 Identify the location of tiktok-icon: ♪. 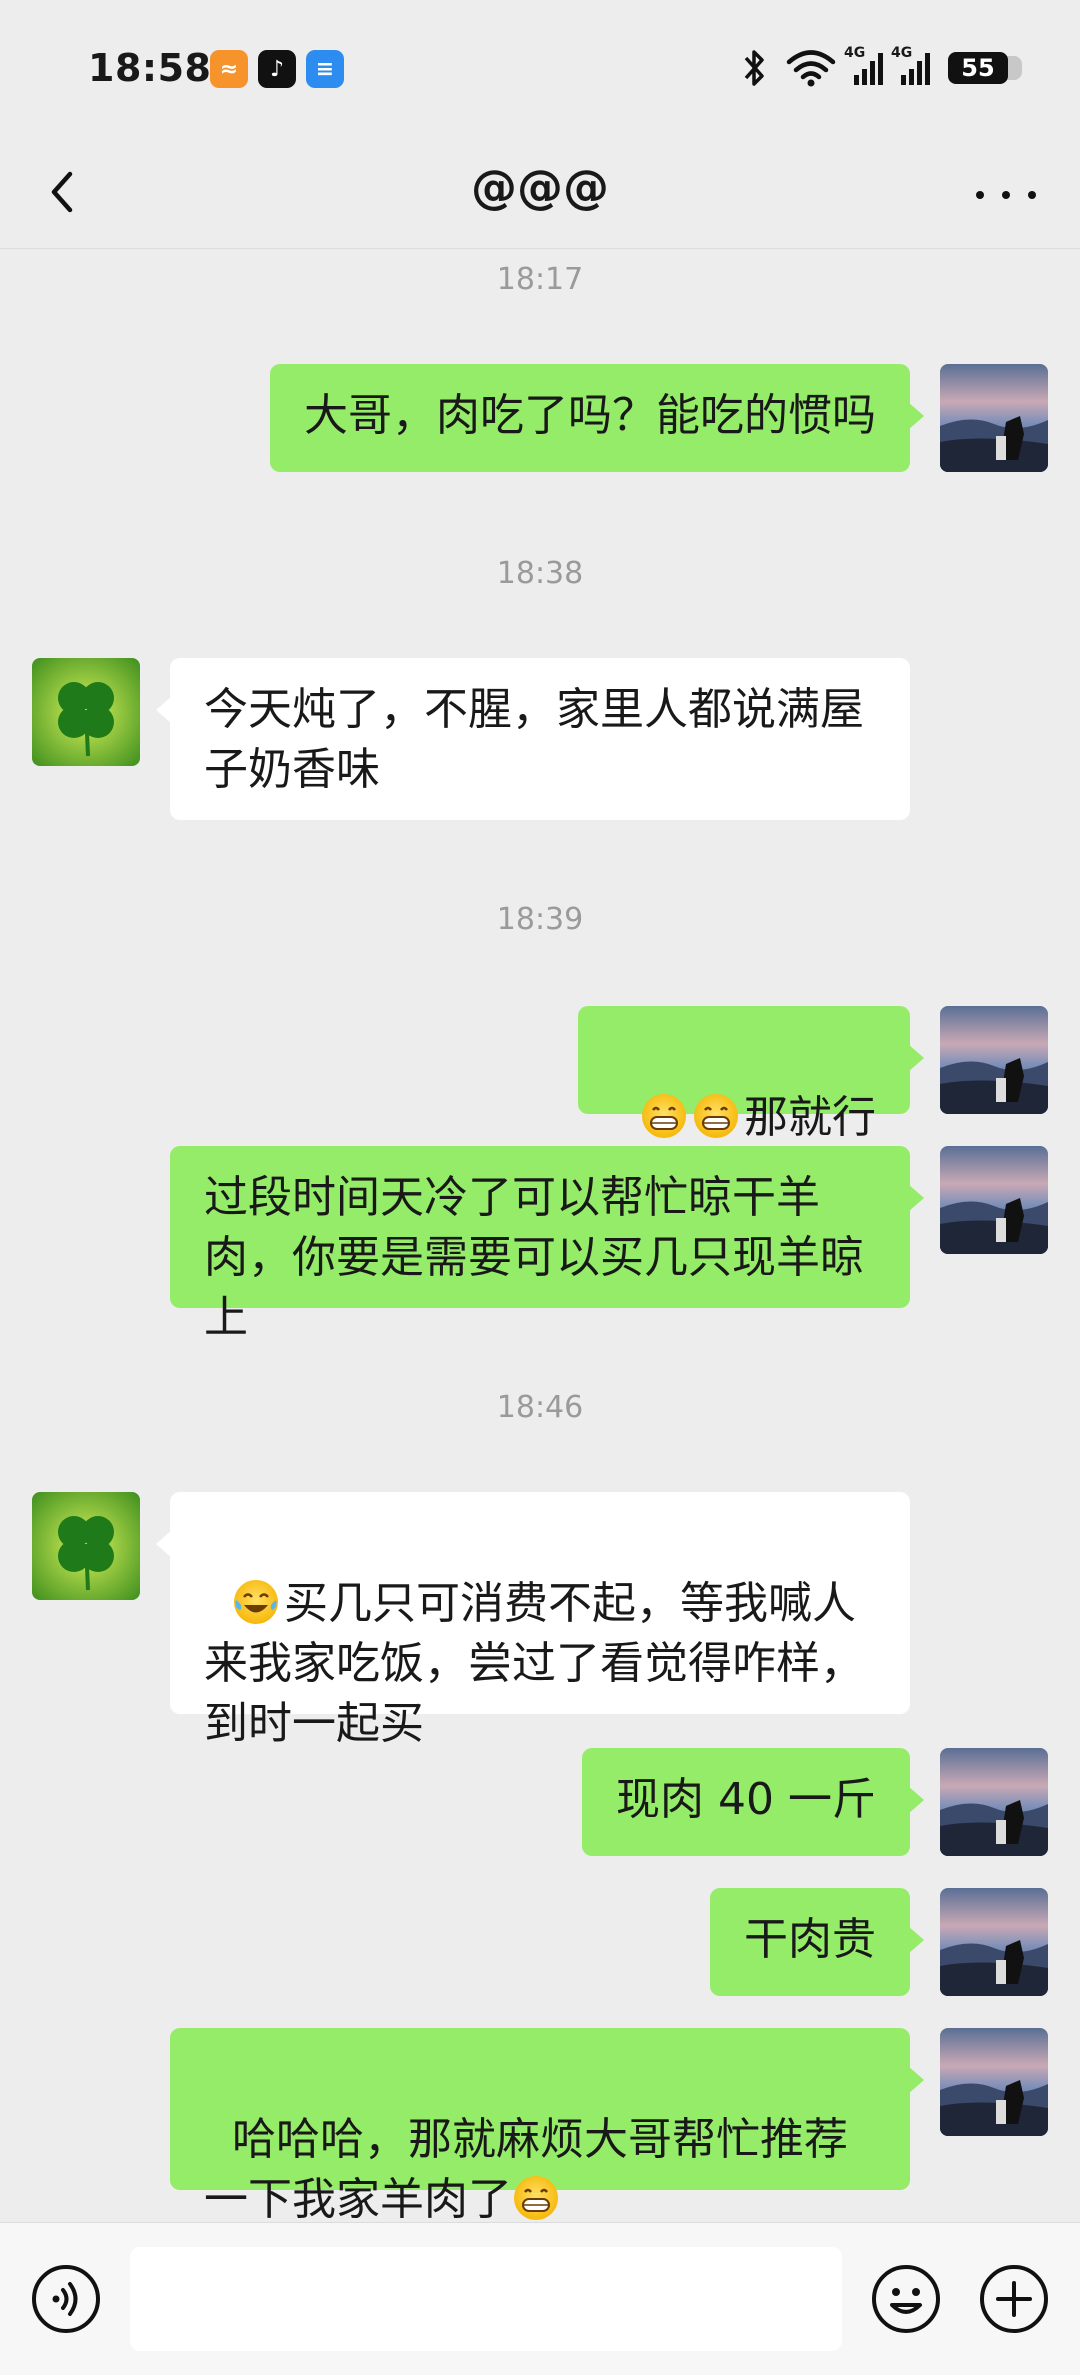
(277, 69).